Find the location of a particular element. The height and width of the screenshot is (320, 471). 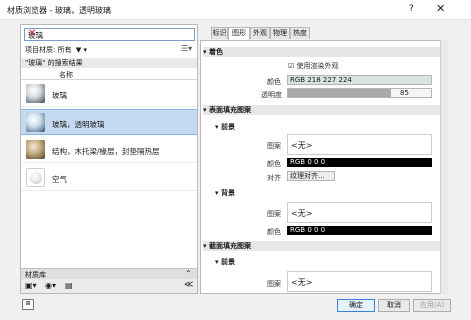

cut-pattern-label: 图案 is located at coordinates (274, 284).